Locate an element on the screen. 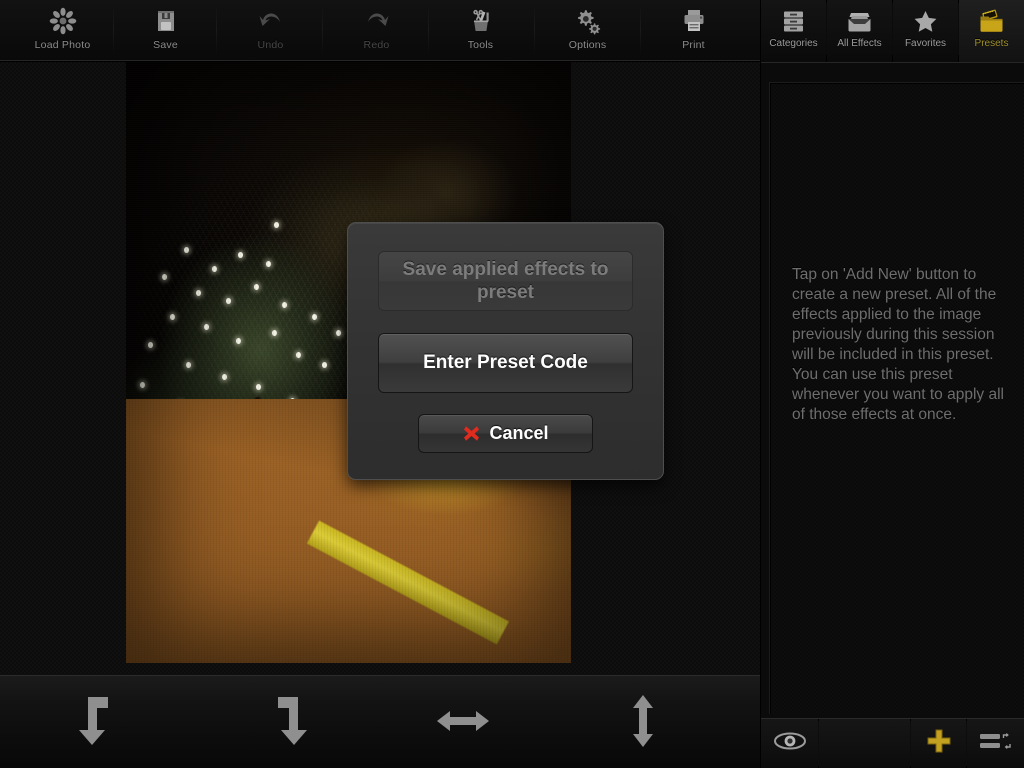 The height and width of the screenshot is (768, 1024). tab-label: Categories is located at coordinates (793, 43).